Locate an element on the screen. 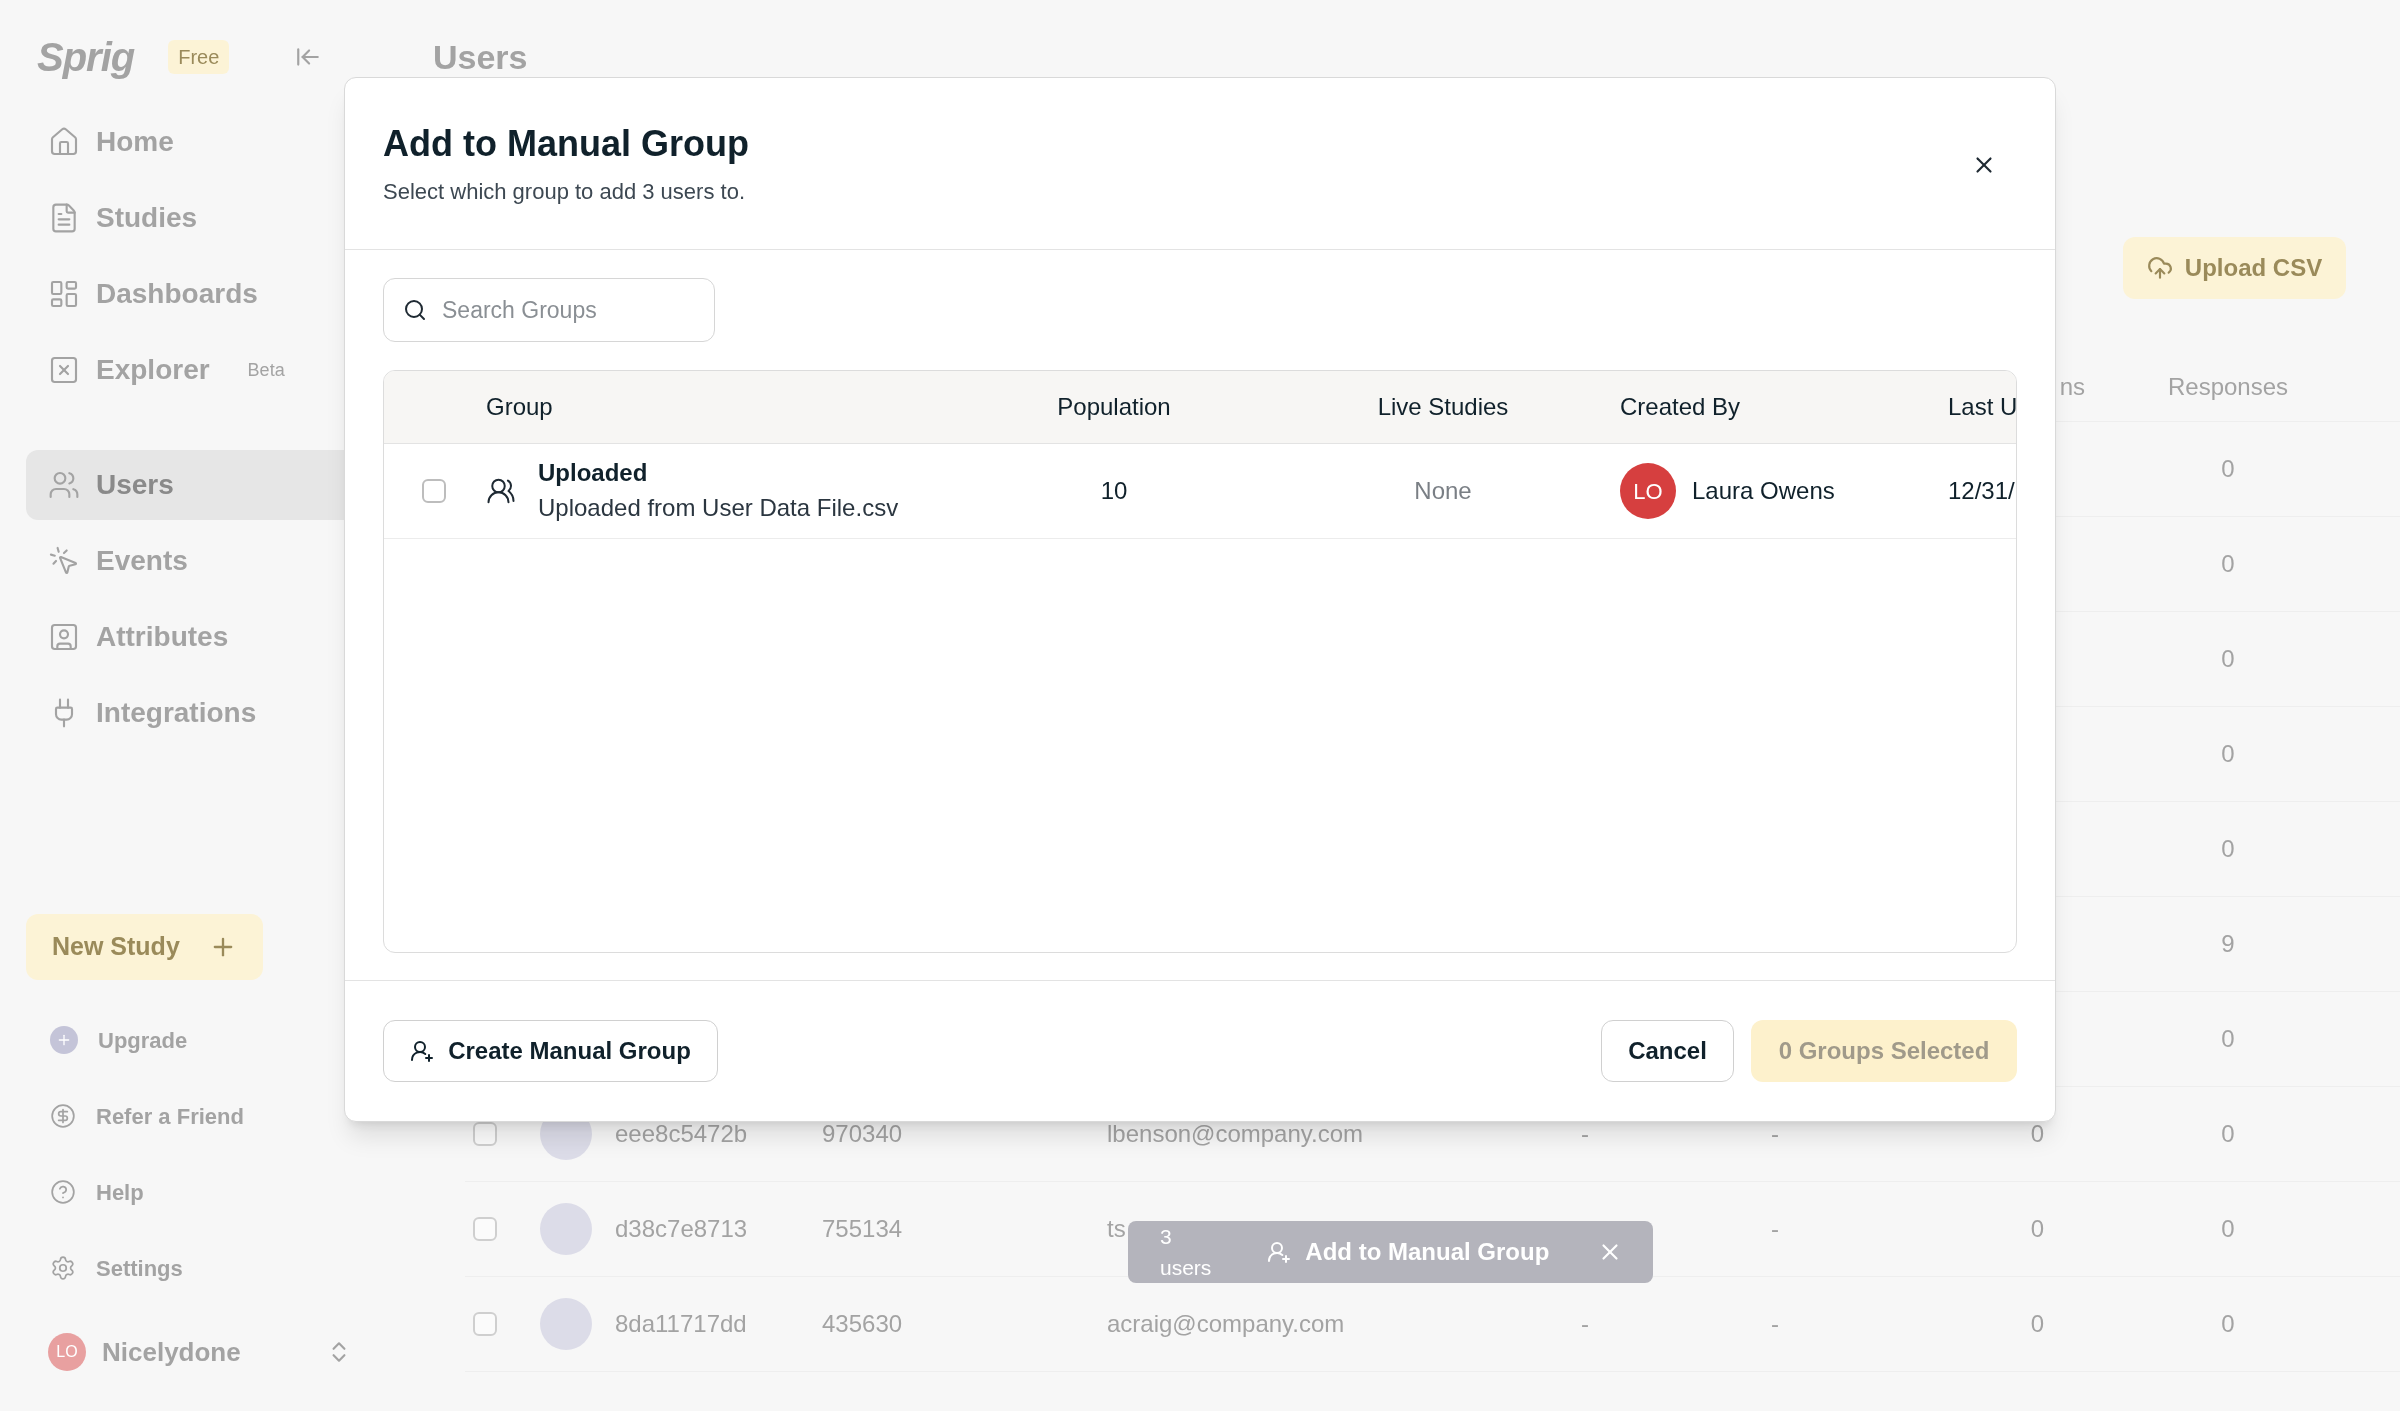 This screenshot has height=1411, width=2400. sidebar-item: Attributes is located at coordinates (200, 637).